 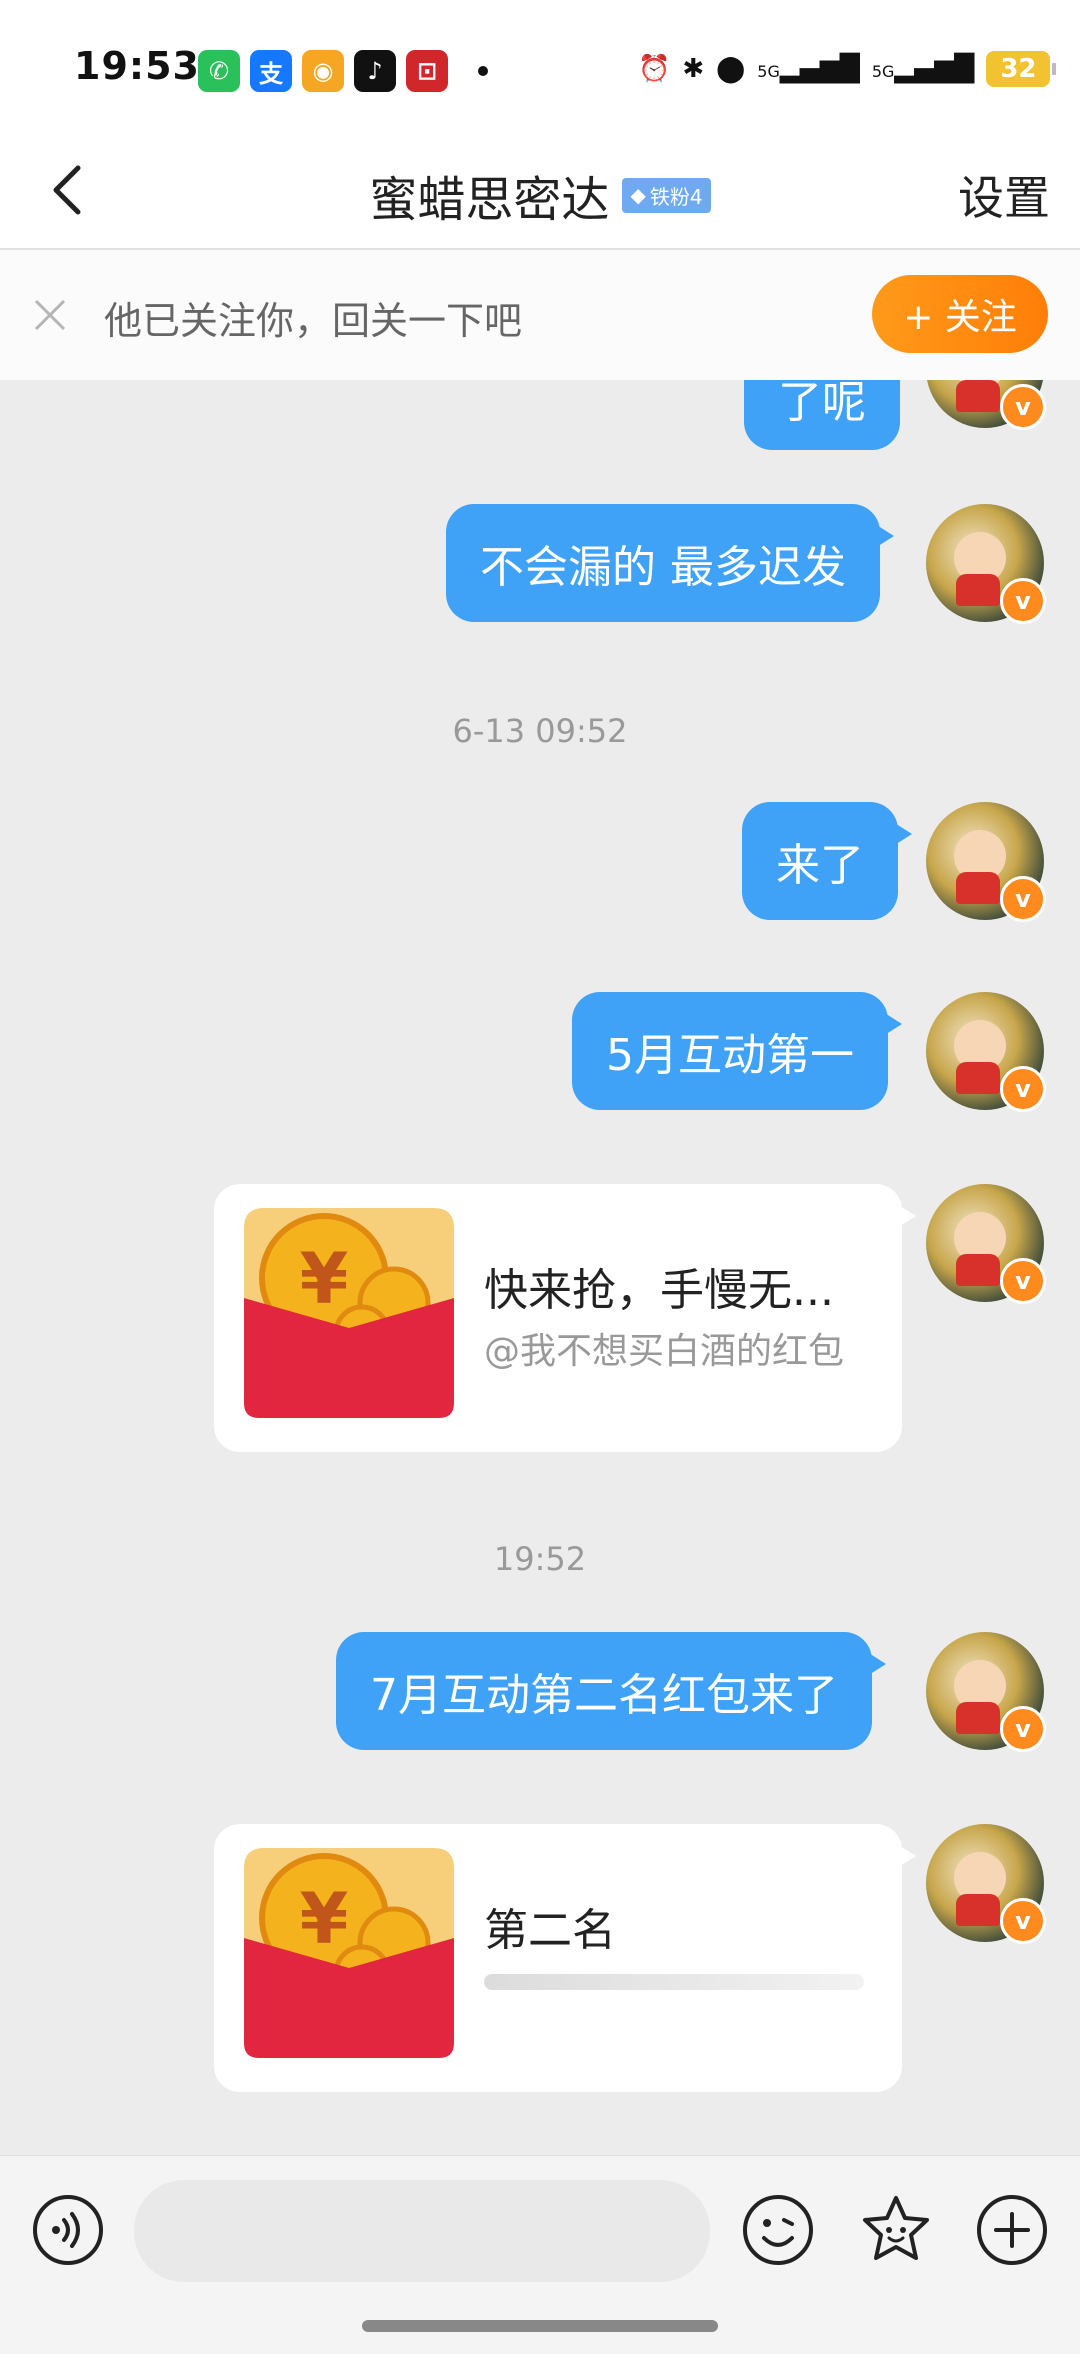 I want to click on chat-title: 蜜蜡思密达, so click(x=489, y=200).